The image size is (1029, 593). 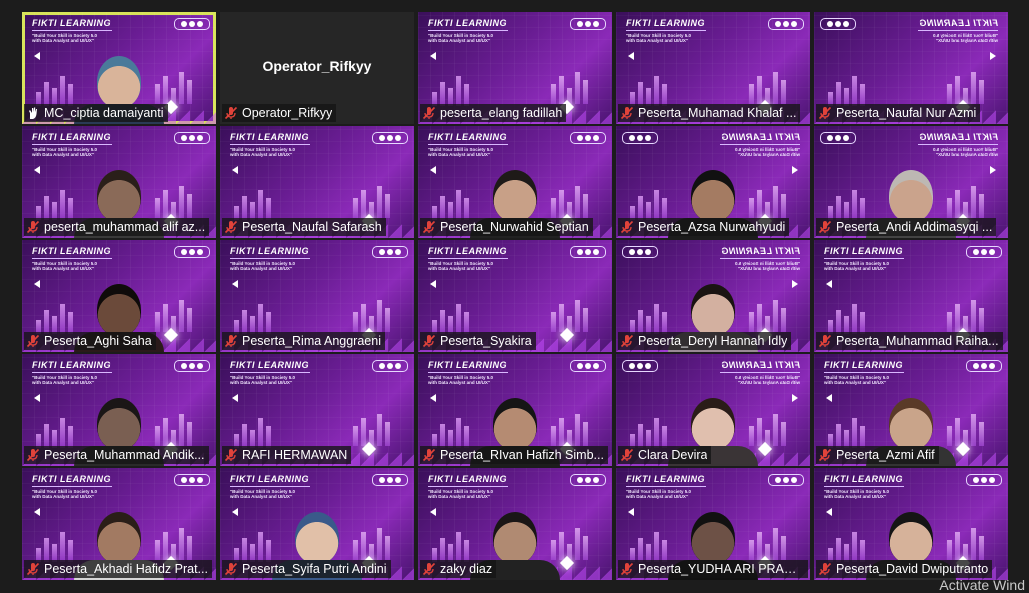 I want to click on participant-nameplate: Peserta_Naufal Nur Azmi, so click(x=898, y=113).